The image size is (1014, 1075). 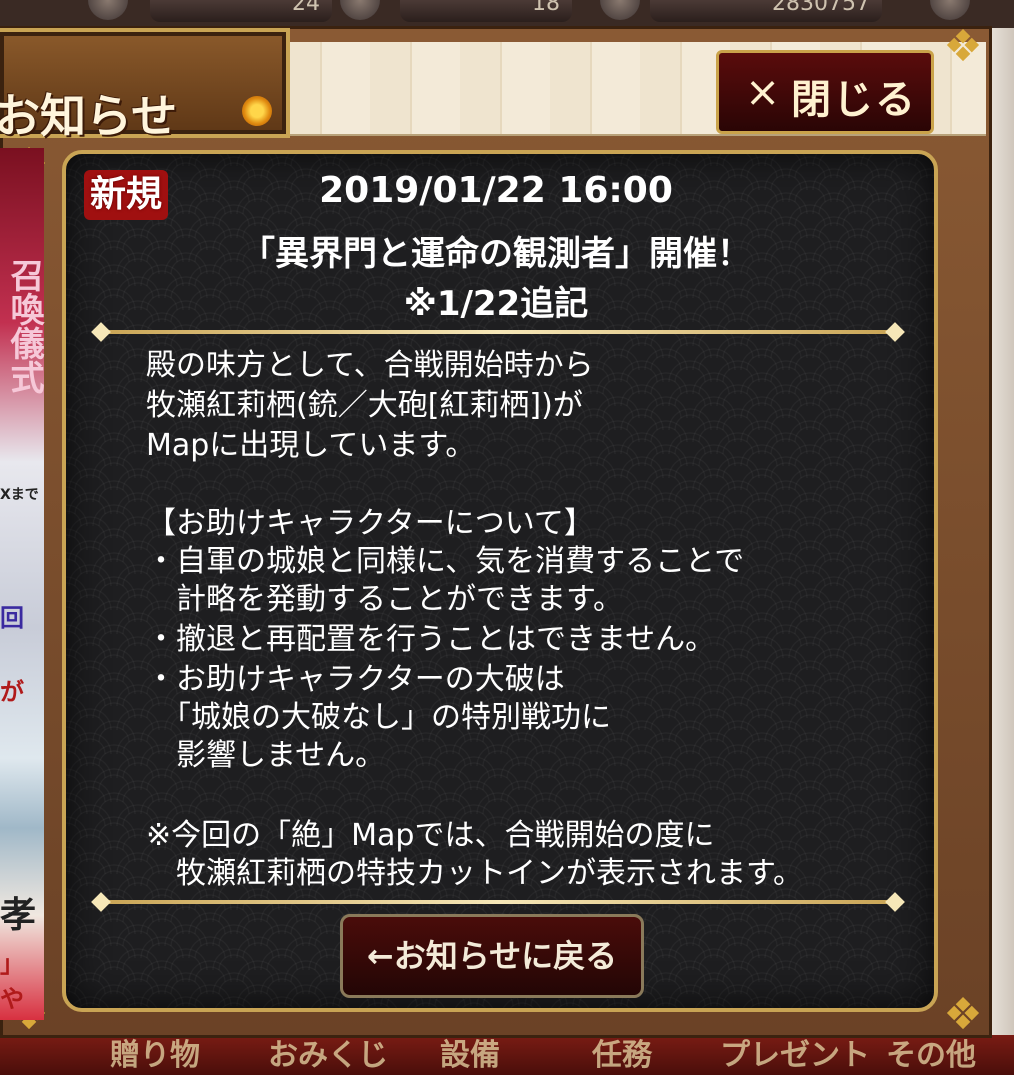 I want to click on title-plate: お知らせ, so click(x=145, y=85).